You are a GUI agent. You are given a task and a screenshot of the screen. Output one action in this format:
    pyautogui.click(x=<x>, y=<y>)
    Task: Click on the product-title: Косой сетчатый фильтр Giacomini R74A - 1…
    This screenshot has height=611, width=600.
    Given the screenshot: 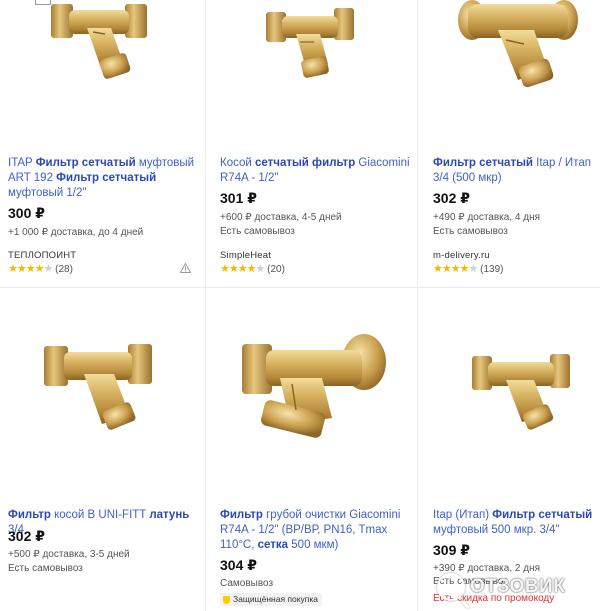 What is the action you would take?
    pyautogui.click(x=315, y=171)
    